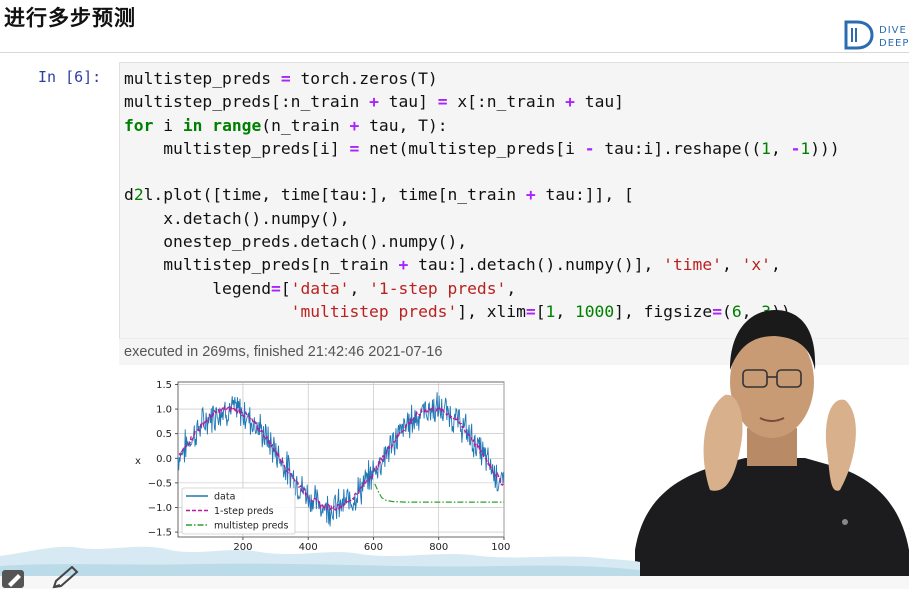 The width and height of the screenshot is (909, 589). Describe the element at coordinates (454, 26) in the screenshot. I see `slide-header: 进行多步预测 DIVE DEEP` at that location.